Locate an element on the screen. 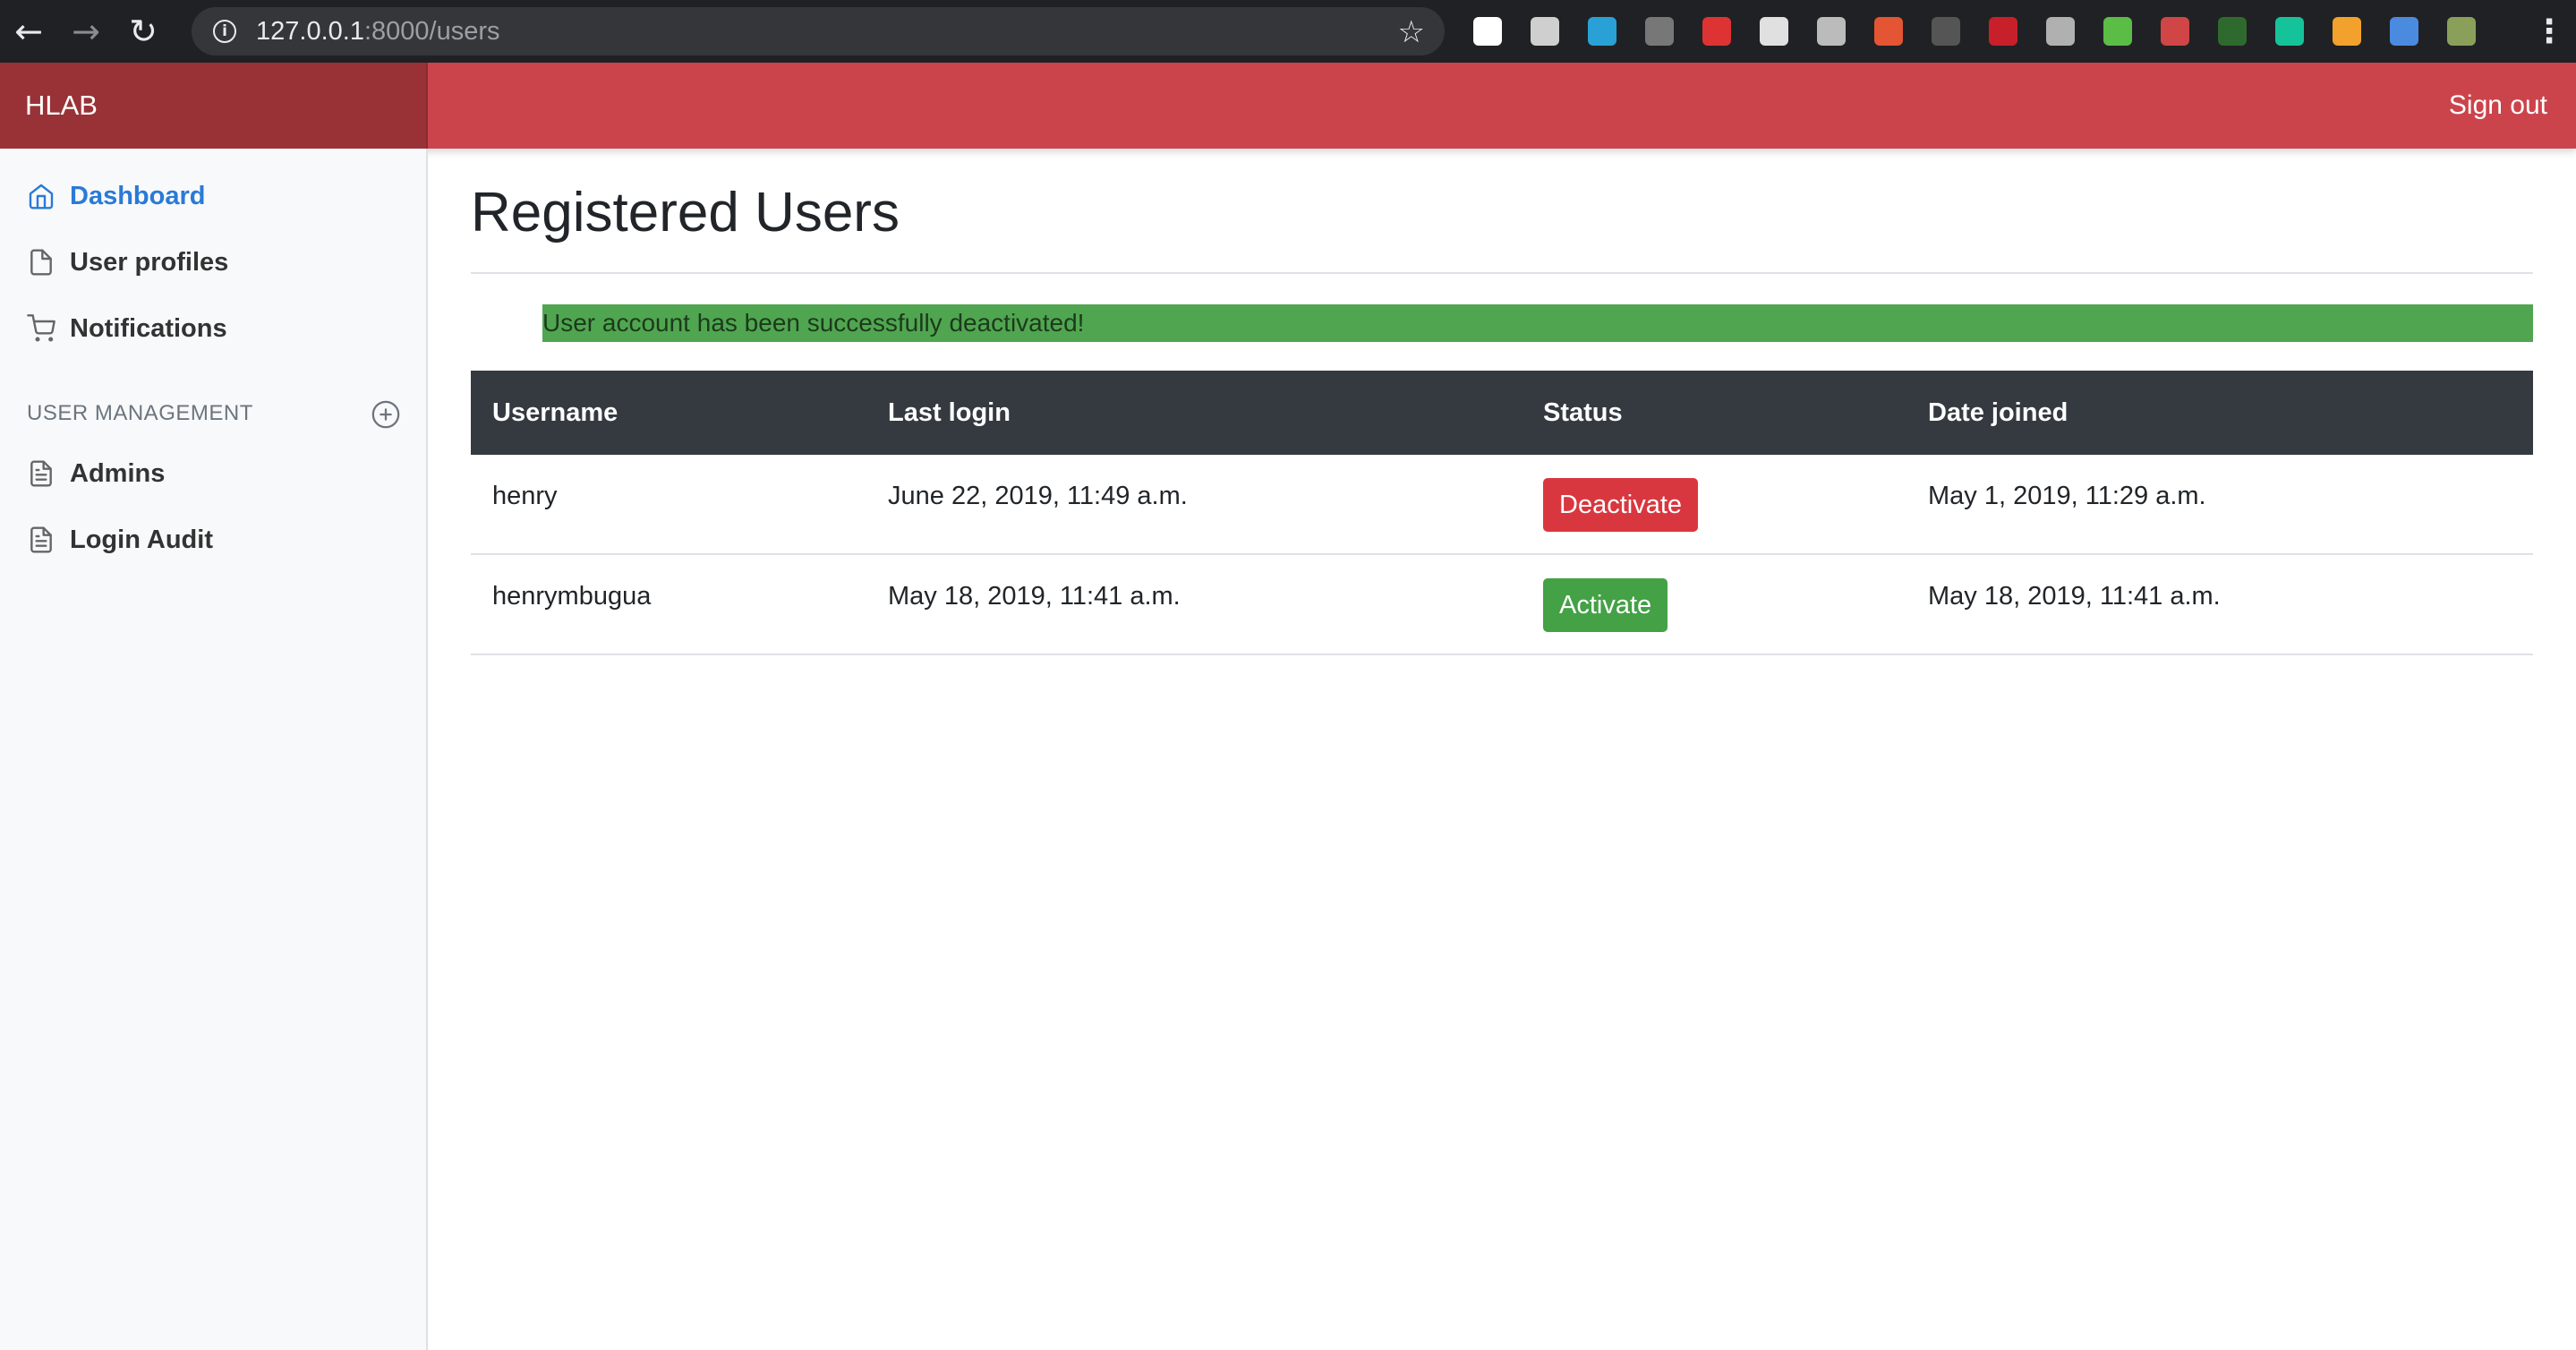  header-status: Status is located at coordinates (1583, 412).